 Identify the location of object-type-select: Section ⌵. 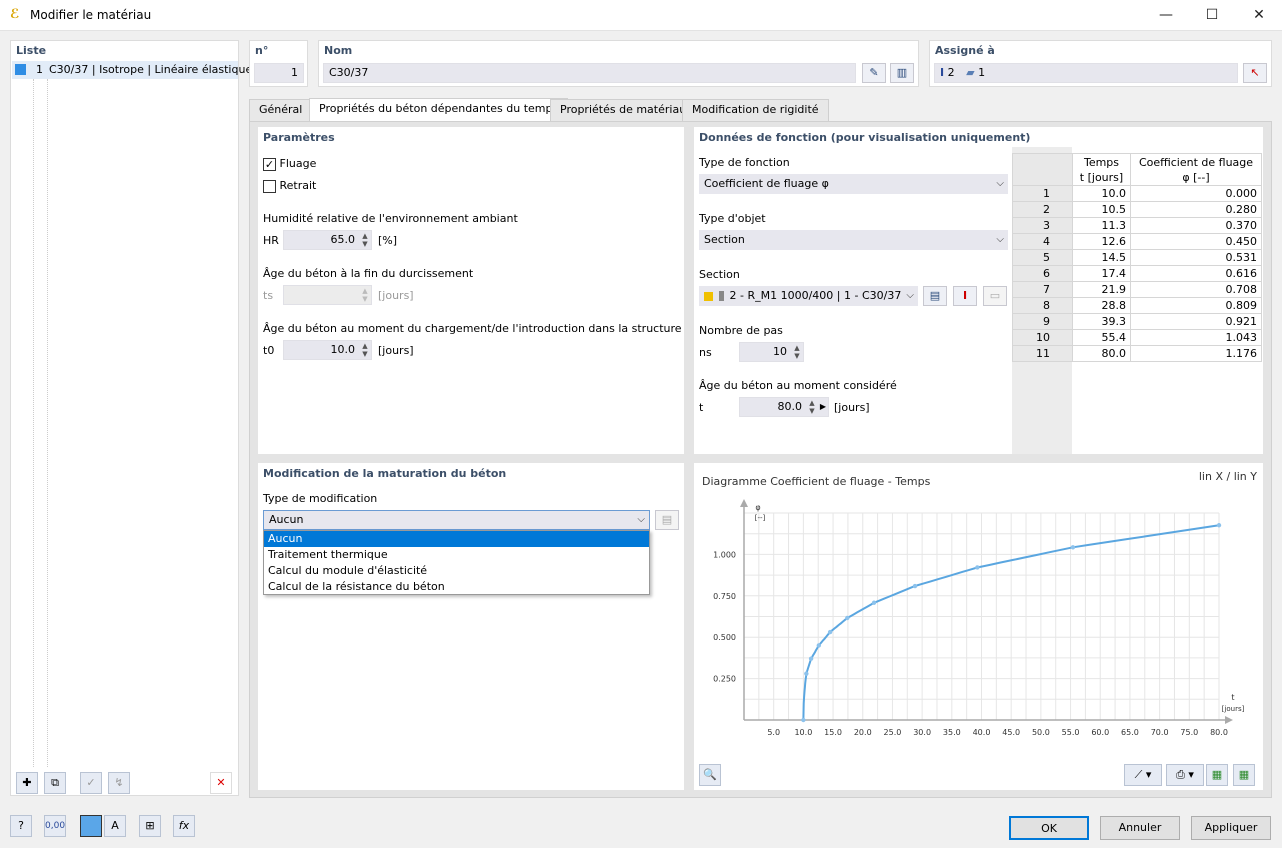
(853, 240).